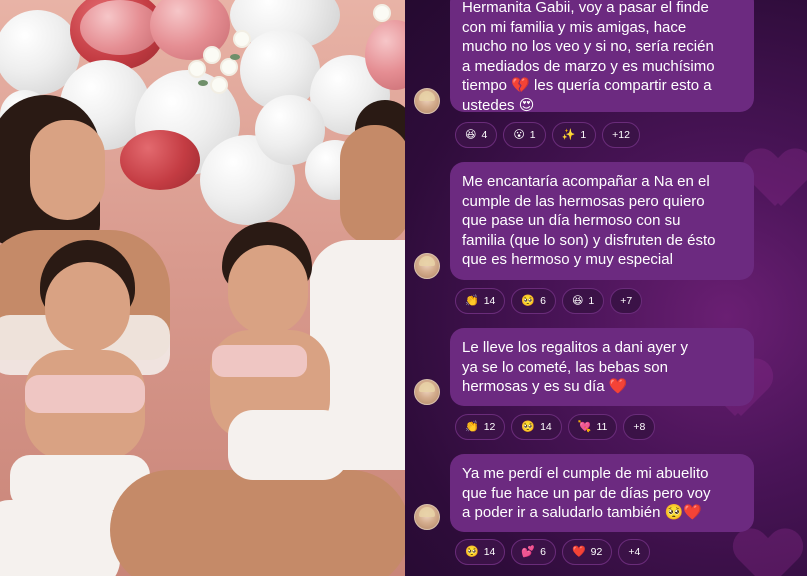 This screenshot has height=576, width=807. I want to click on message-line: que fue hace un par de días pero voy, so click(586, 493).